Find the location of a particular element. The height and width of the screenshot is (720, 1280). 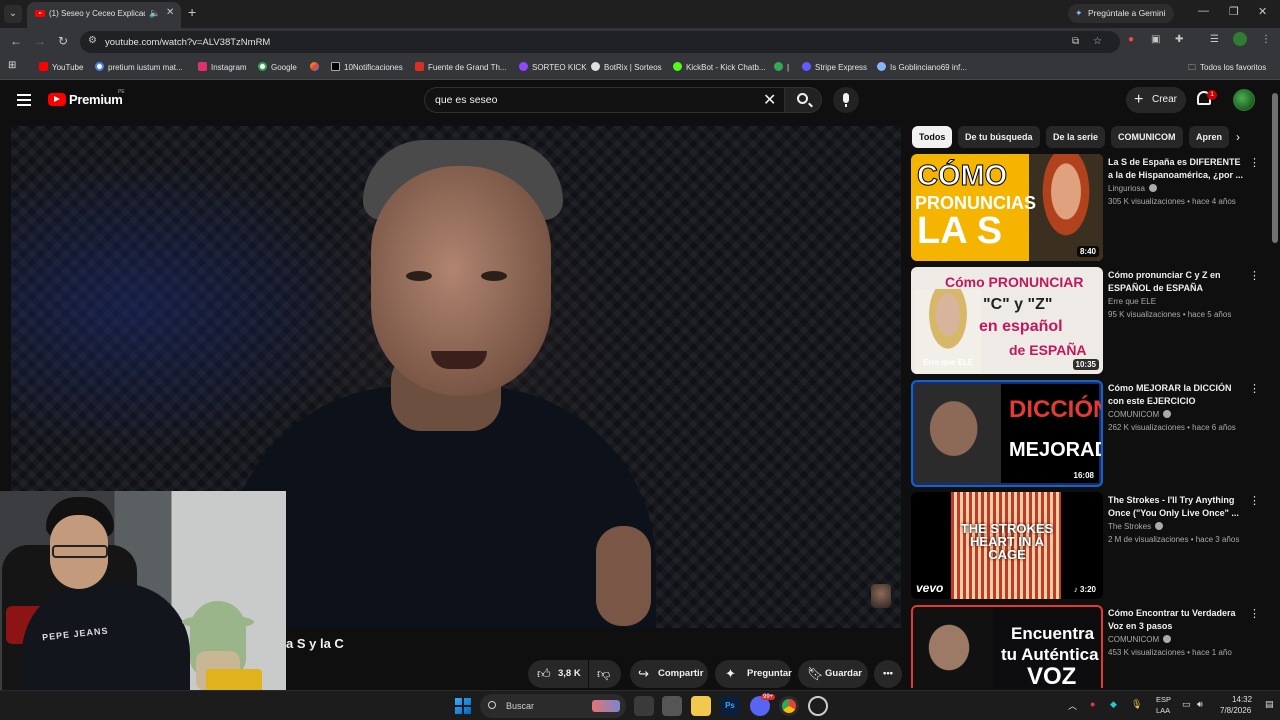

channel-name: The Strokes is located at coordinates (1136, 526).